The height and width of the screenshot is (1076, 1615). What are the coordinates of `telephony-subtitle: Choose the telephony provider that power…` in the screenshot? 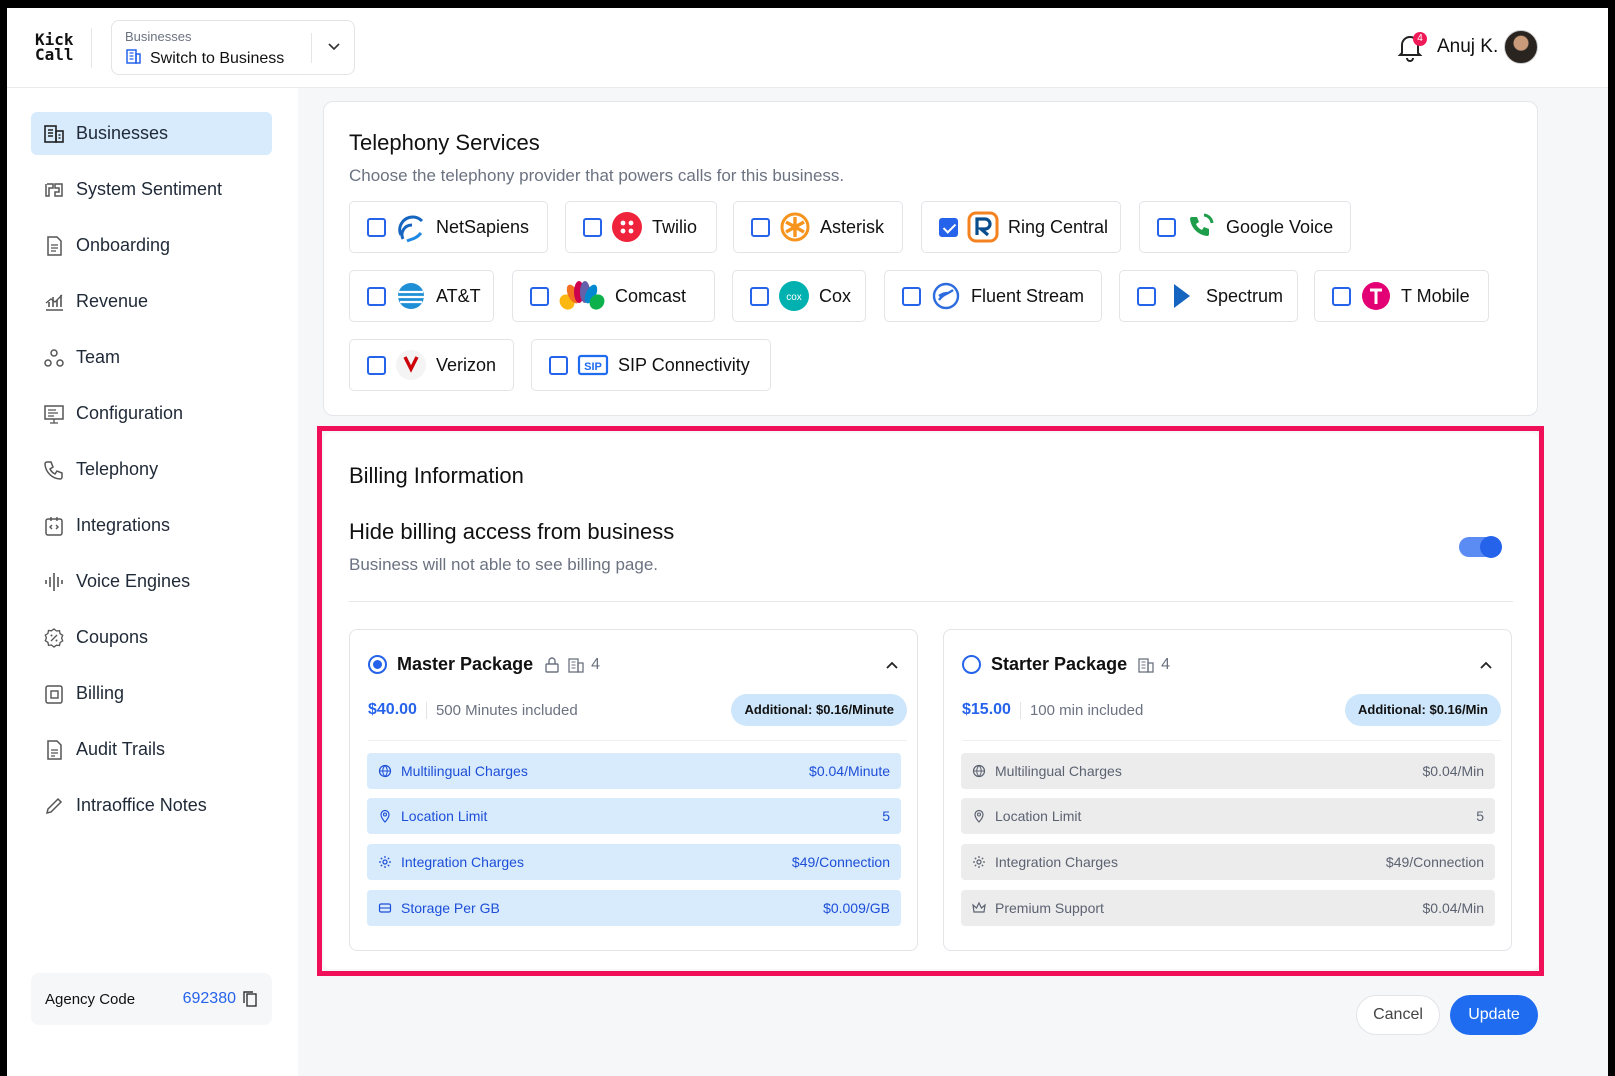 It's located at (597, 175).